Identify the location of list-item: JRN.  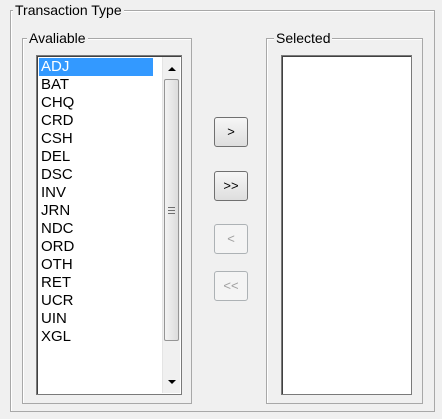
(96, 211).